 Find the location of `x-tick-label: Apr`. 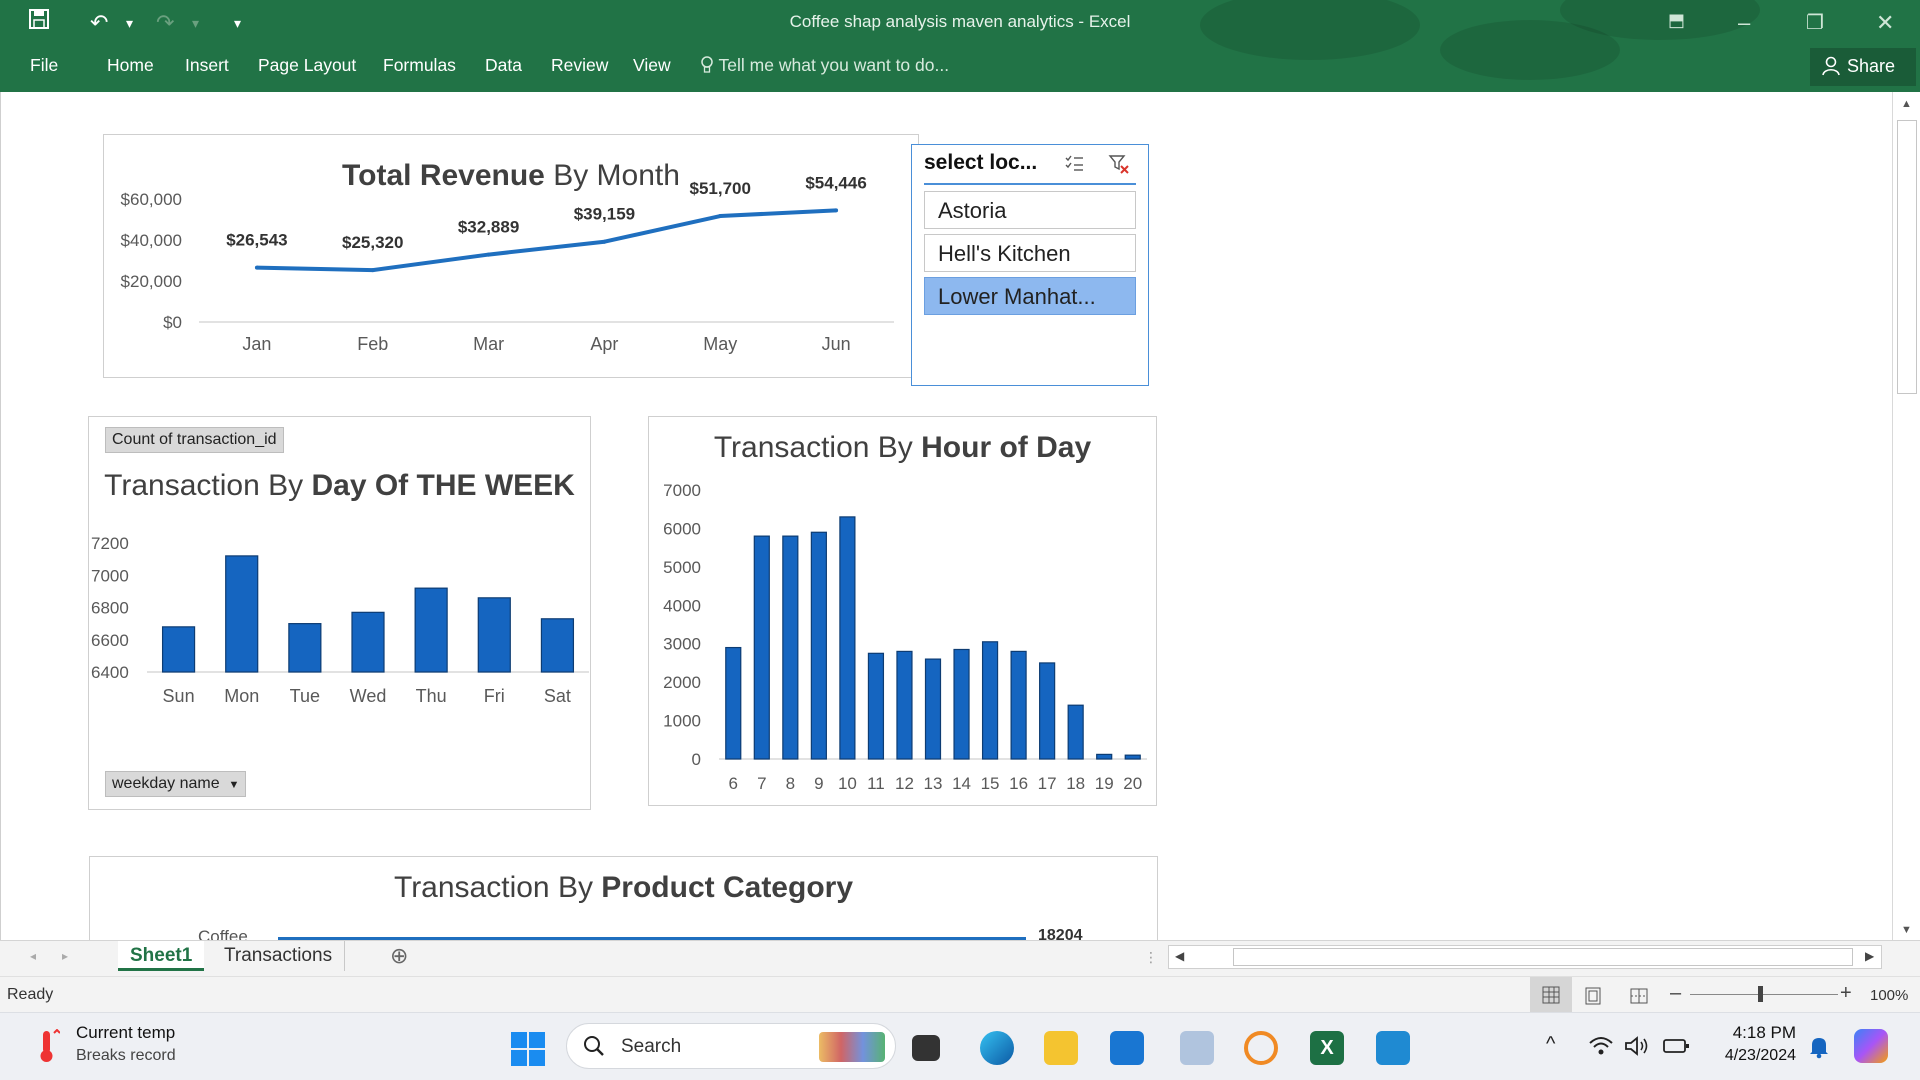

x-tick-label: Apr is located at coordinates (604, 344).